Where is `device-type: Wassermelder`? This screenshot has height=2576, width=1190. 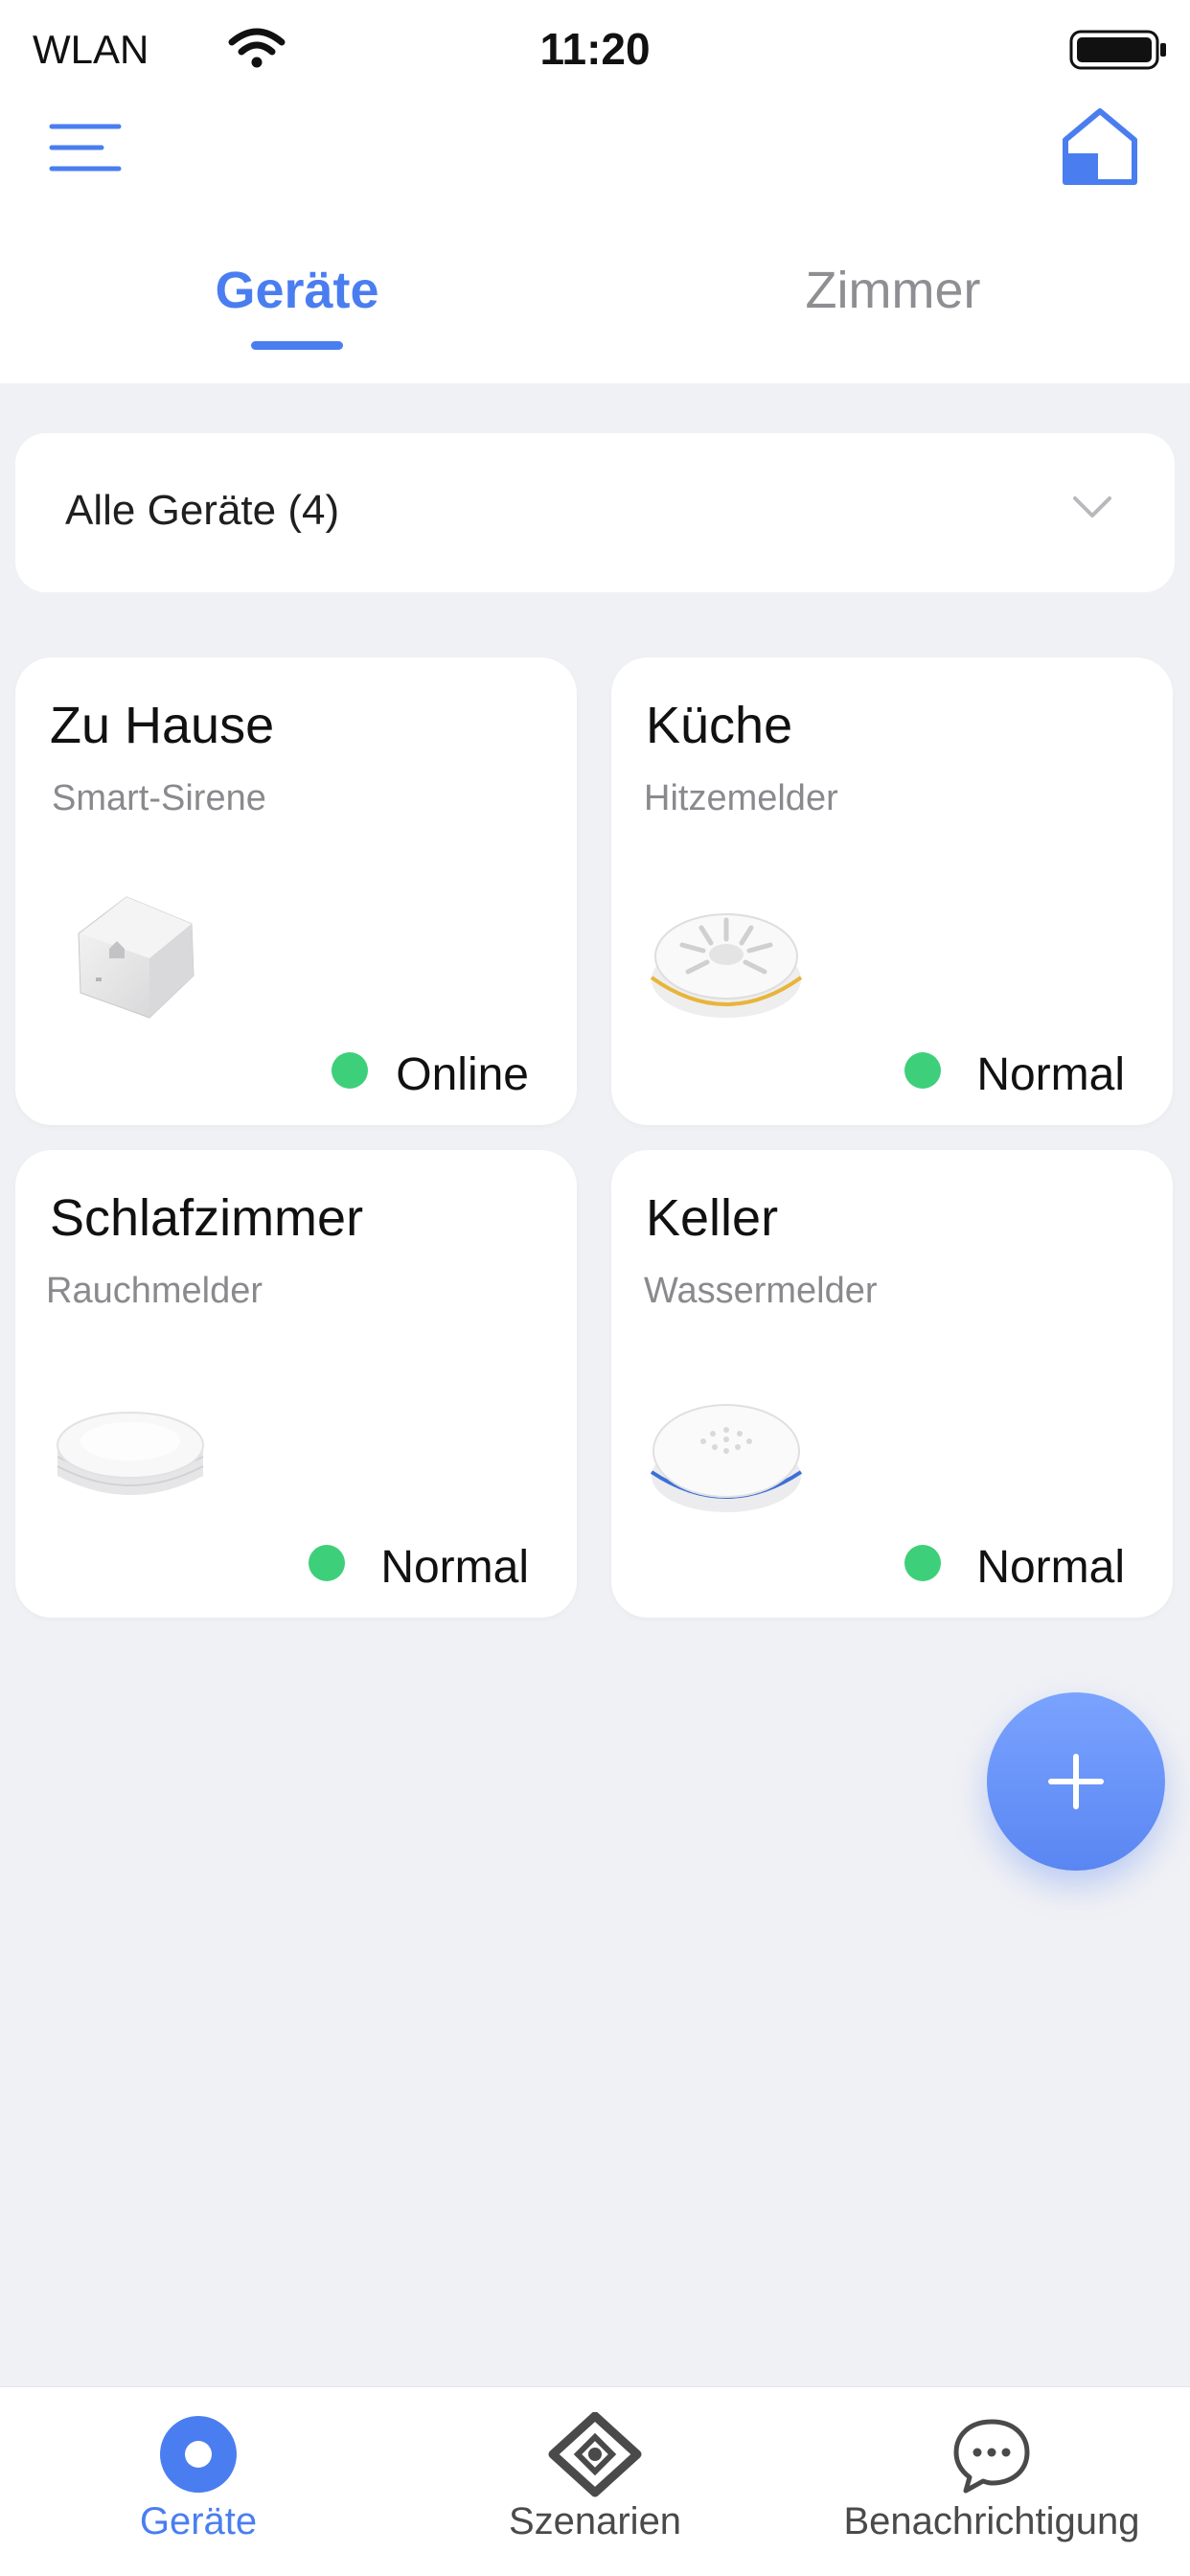 device-type: Wassermelder is located at coordinates (761, 1291).